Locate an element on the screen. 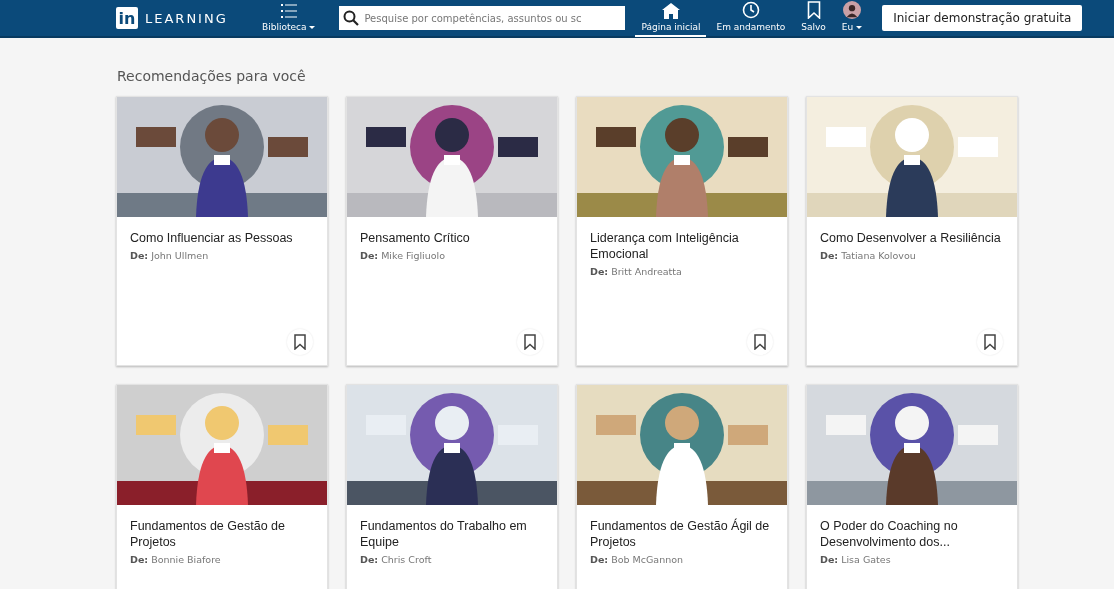 The height and width of the screenshot is (589, 1114). list-icon is located at coordinates (288, 11).